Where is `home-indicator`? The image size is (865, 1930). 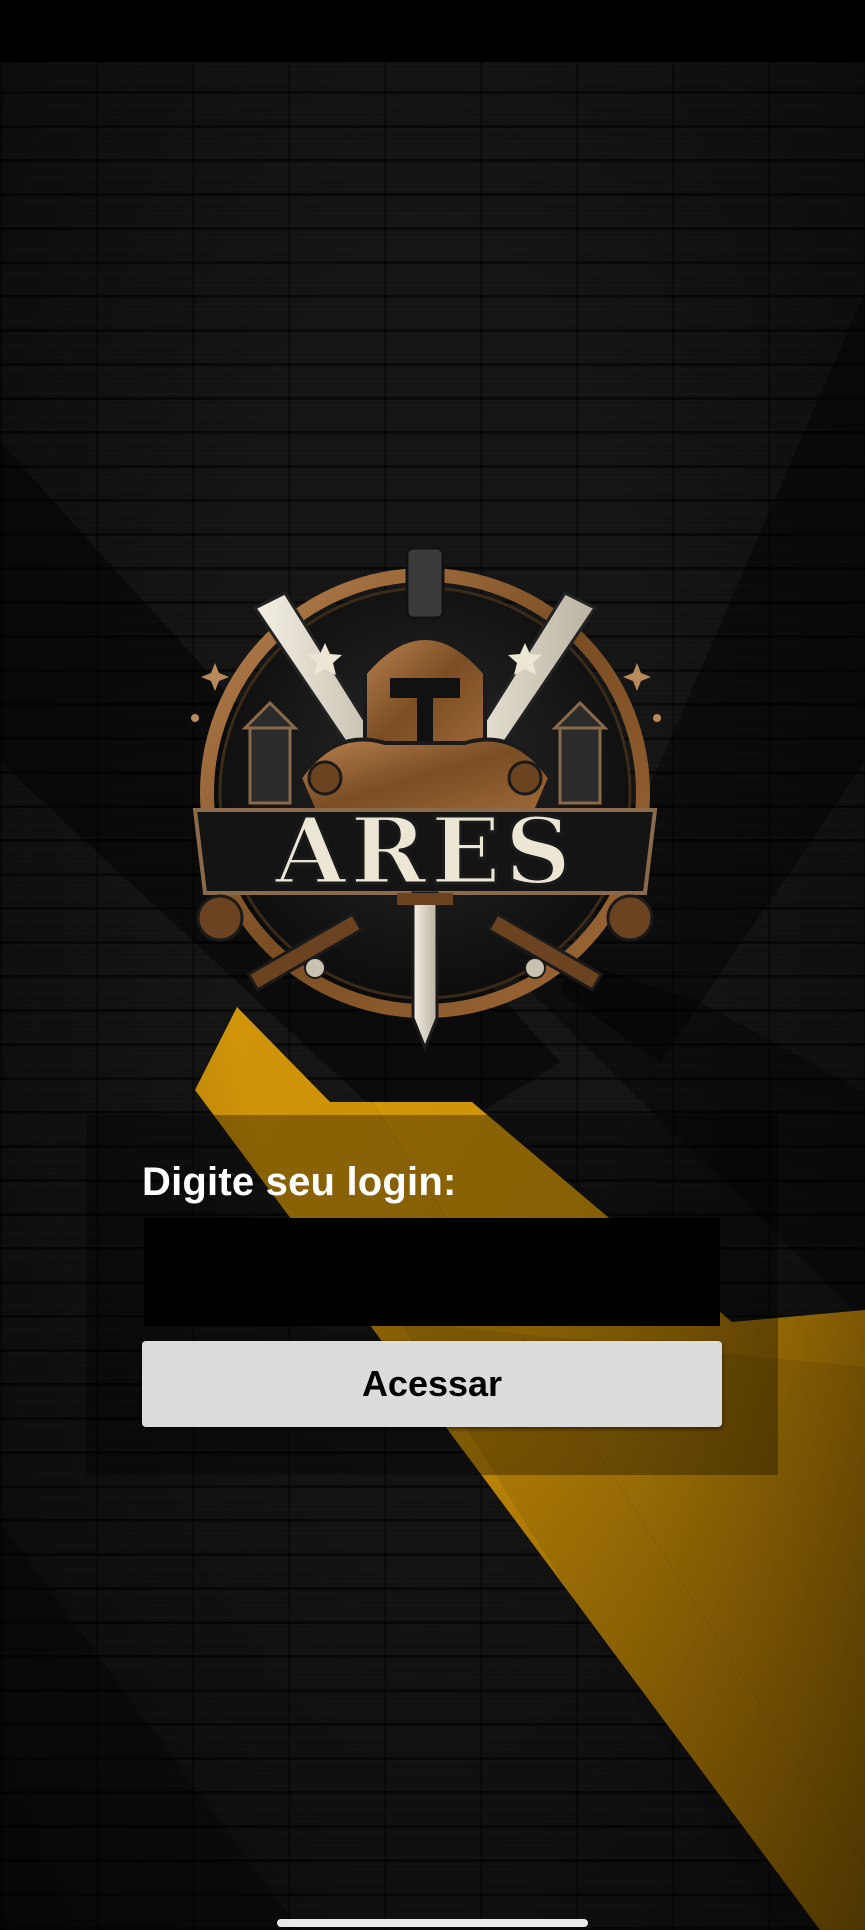 home-indicator is located at coordinates (432, 1923).